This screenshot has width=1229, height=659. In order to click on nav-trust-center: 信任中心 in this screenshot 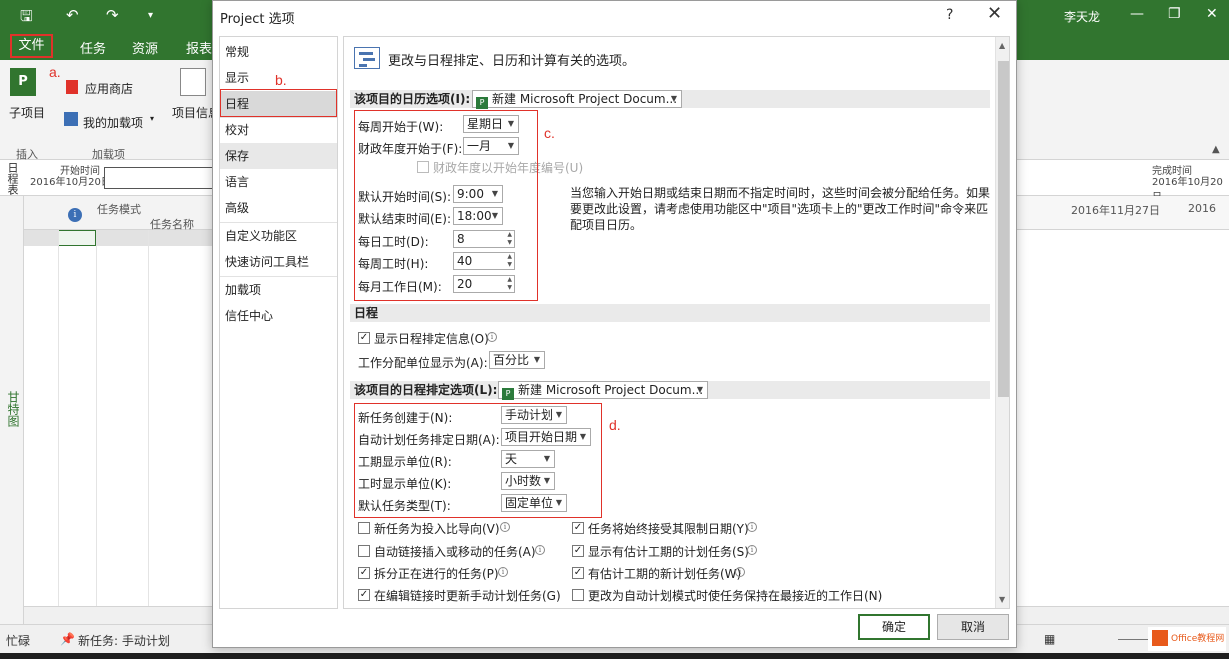, I will do `click(278, 316)`.